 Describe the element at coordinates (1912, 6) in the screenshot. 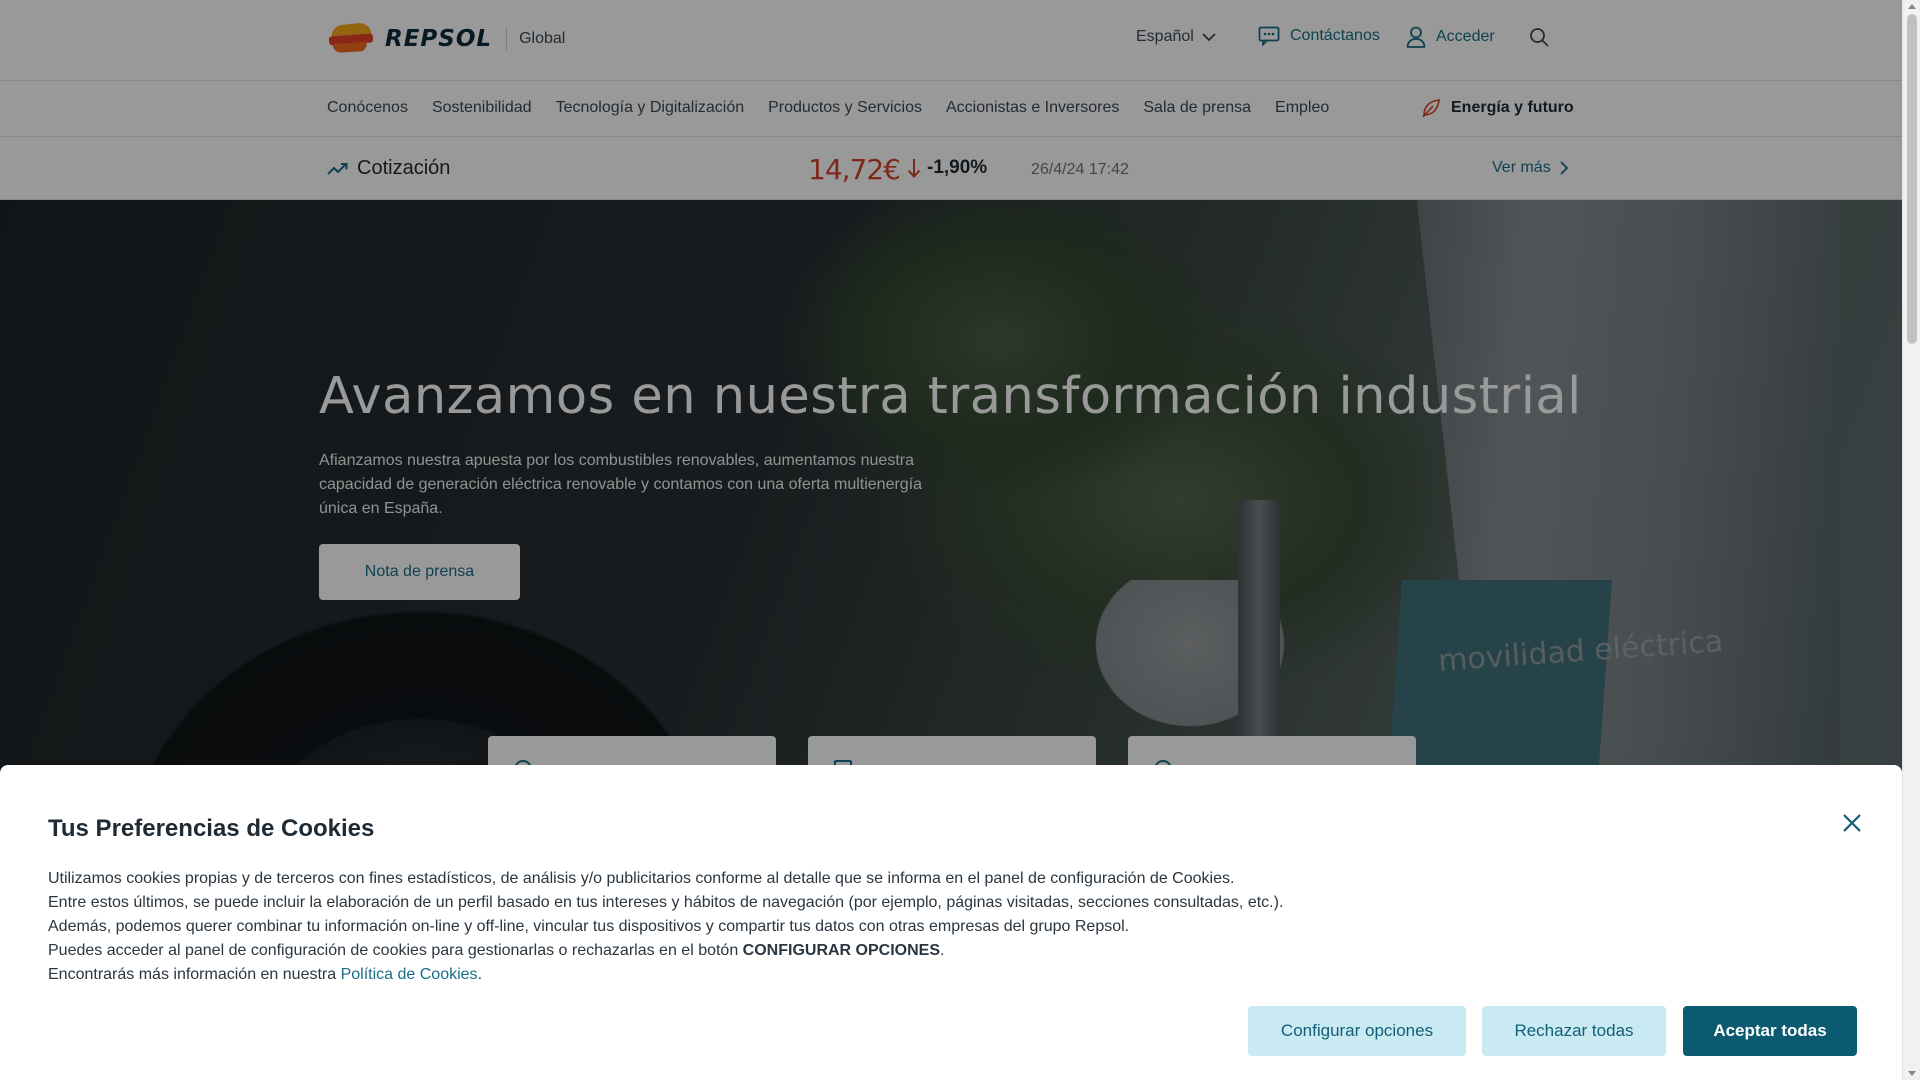

I see `scroll-up-icon` at that location.